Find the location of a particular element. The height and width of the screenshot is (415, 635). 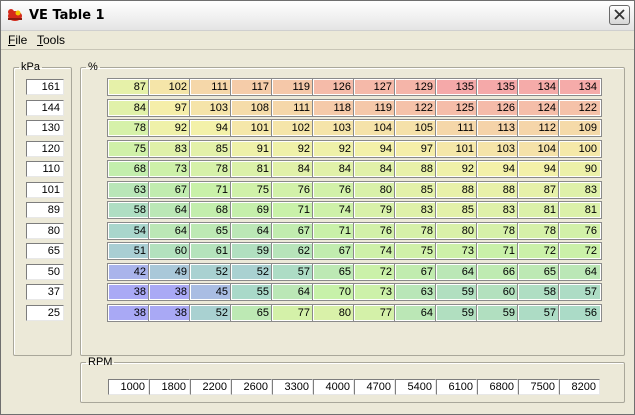

ve-cell: 72 is located at coordinates (539, 251).